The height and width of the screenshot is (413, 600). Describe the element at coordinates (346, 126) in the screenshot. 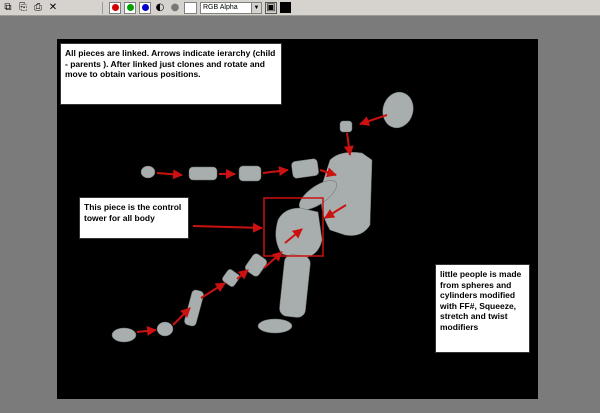

I see `neck-piece` at that location.